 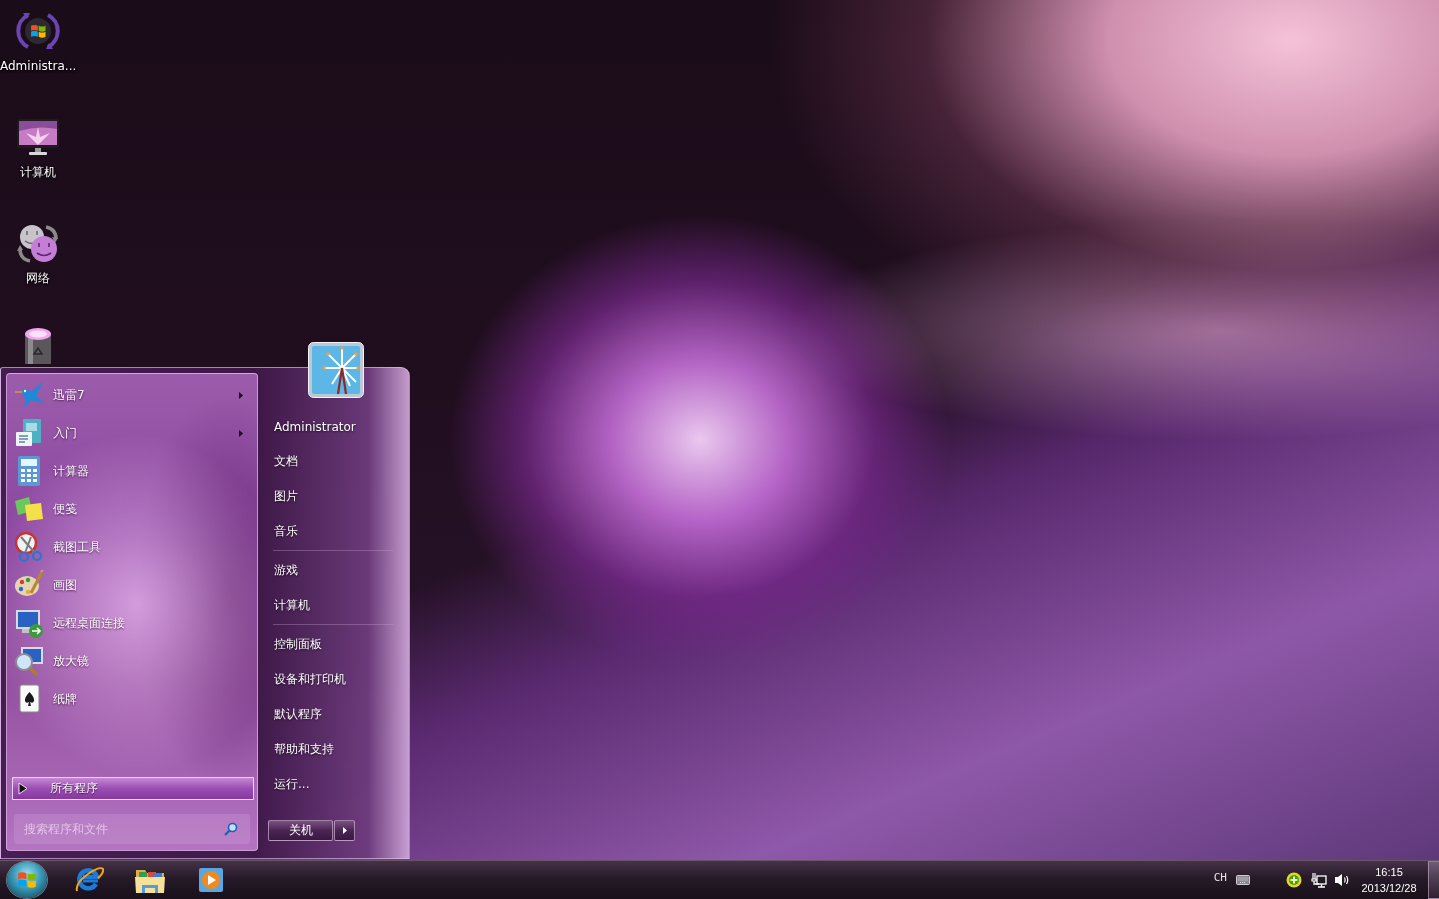 What do you see at coordinates (132, 433) in the screenshot?
I see `program-item: 入门` at bounding box center [132, 433].